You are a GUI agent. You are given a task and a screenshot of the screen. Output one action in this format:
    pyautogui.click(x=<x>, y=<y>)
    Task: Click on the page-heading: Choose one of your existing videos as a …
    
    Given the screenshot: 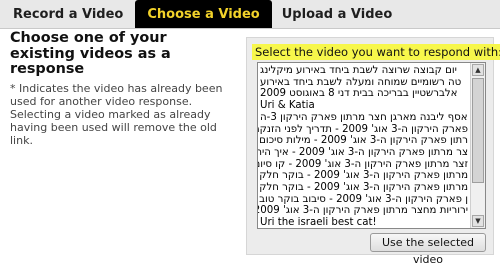 What is the action you would take?
    pyautogui.click(x=90, y=53)
    